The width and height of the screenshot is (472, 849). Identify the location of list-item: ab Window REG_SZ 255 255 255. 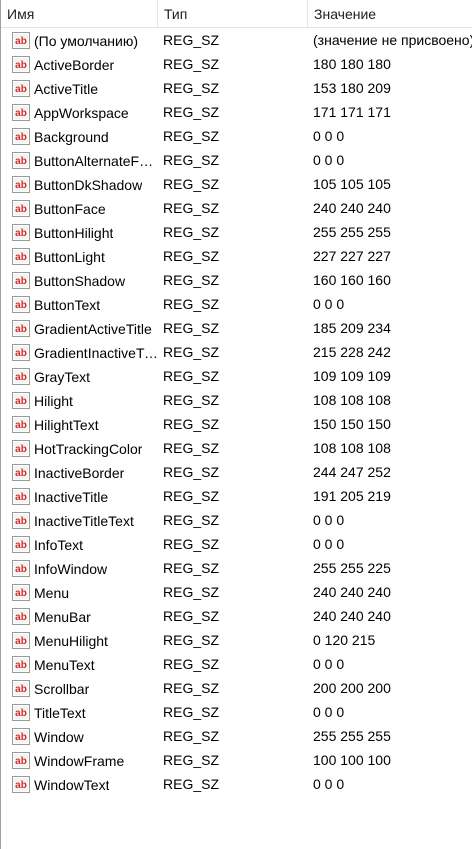
(236, 736).